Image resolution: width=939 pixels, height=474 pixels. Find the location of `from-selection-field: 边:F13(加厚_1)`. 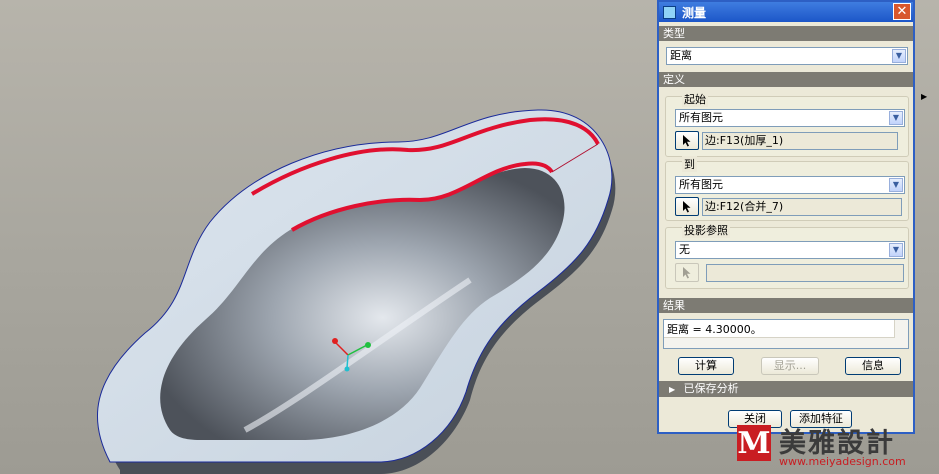

from-selection-field: 边:F13(加厚_1) is located at coordinates (800, 141).